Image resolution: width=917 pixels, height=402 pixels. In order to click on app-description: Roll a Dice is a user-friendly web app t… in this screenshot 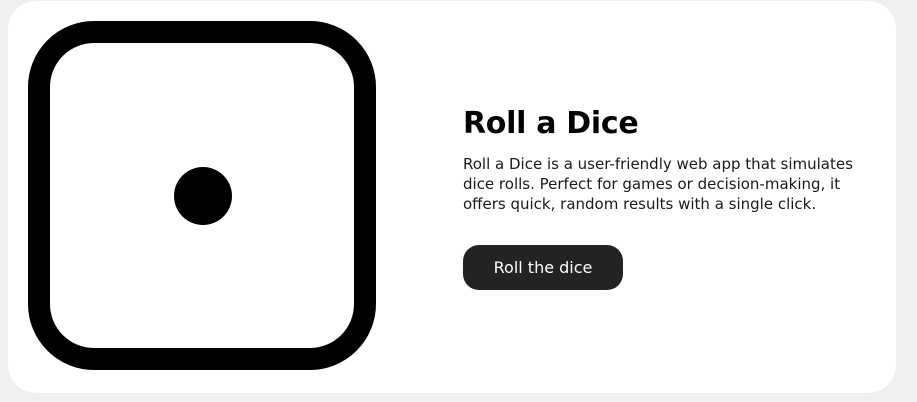, I will do `click(658, 184)`.